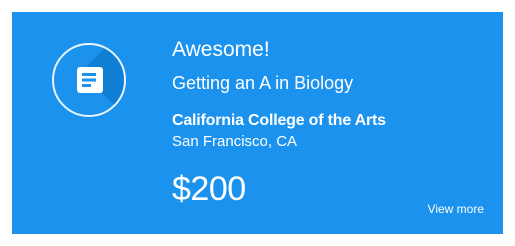 Image resolution: width=515 pixels, height=246 pixels. I want to click on college-location: San Francisco, CA, so click(235, 141).